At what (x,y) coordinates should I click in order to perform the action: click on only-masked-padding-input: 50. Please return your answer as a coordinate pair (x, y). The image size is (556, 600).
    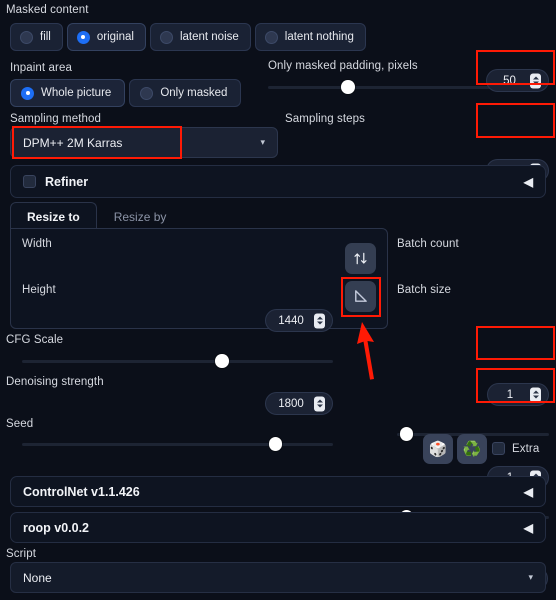
    Looking at the image, I should click on (517, 80).